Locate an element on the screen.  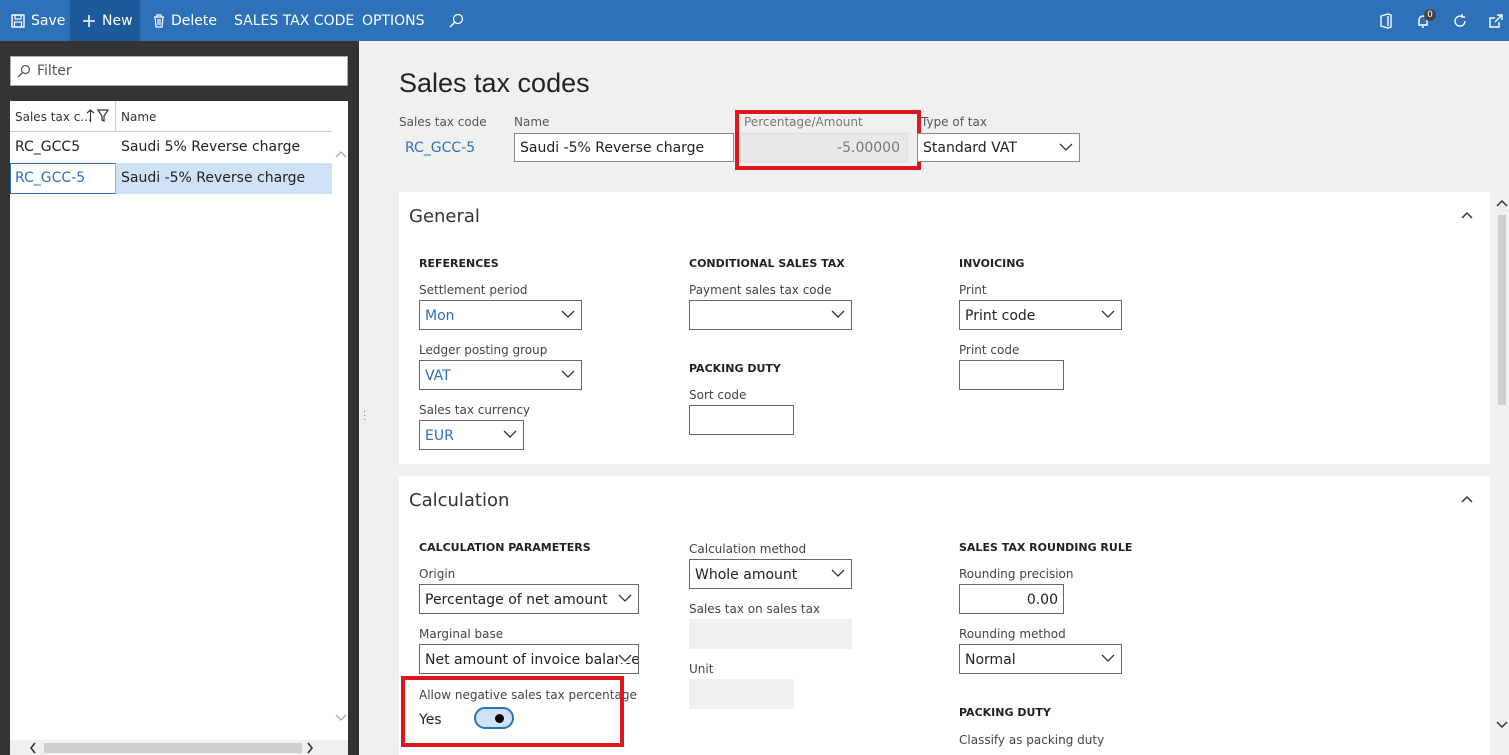
splitter-grip-icon: · · · is located at coordinates (364, 417).